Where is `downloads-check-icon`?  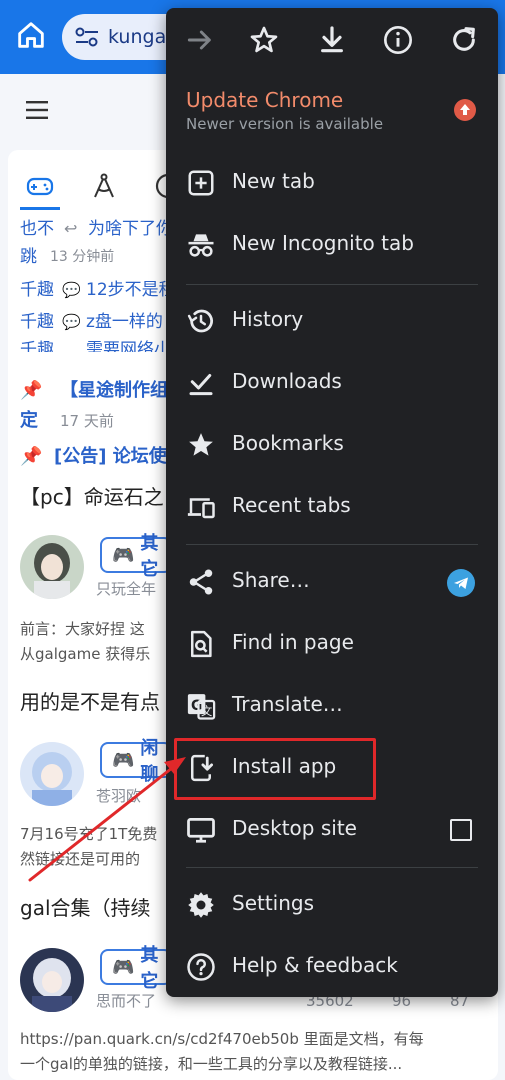 downloads-check-icon is located at coordinates (201, 385).